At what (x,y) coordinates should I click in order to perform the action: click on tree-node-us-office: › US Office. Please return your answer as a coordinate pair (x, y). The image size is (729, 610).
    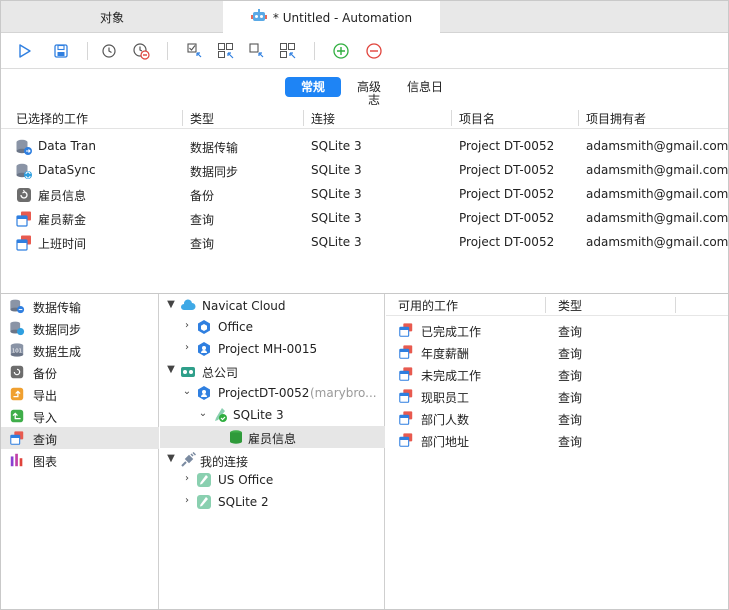
    Looking at the image, I should click on (272, 480).